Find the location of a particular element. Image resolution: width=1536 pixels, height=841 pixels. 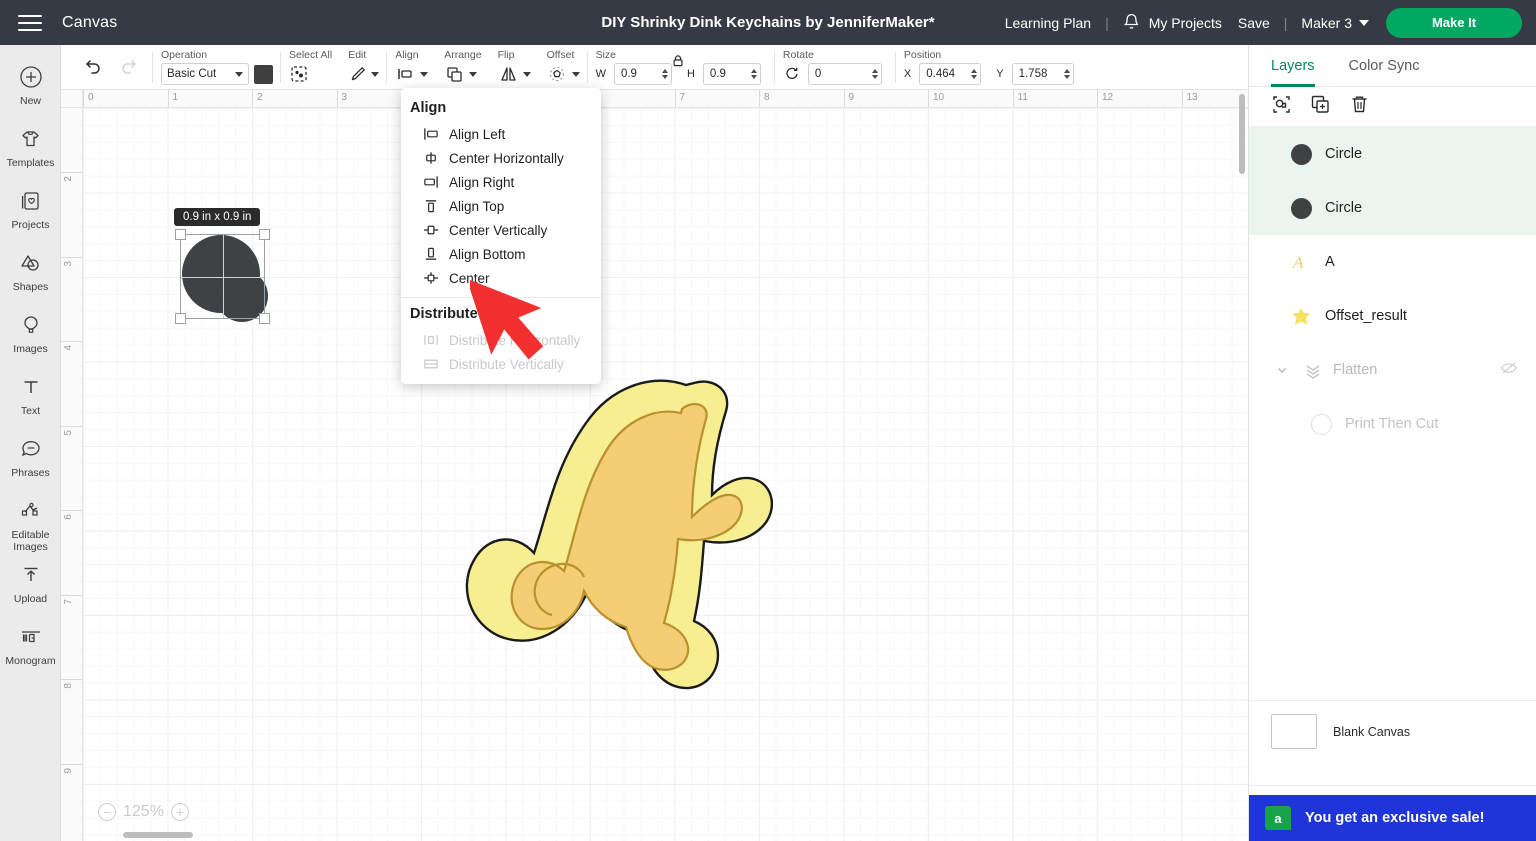

rotate-stepper is located at coordinates (874, 74).